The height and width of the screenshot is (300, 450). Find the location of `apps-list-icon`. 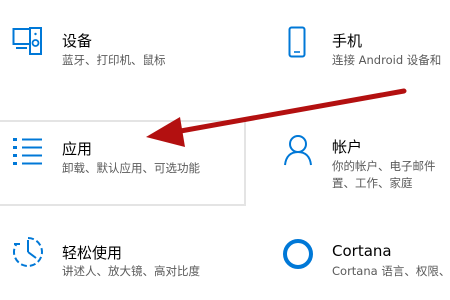

apps-list-icon is located at coordinates (28, 153).